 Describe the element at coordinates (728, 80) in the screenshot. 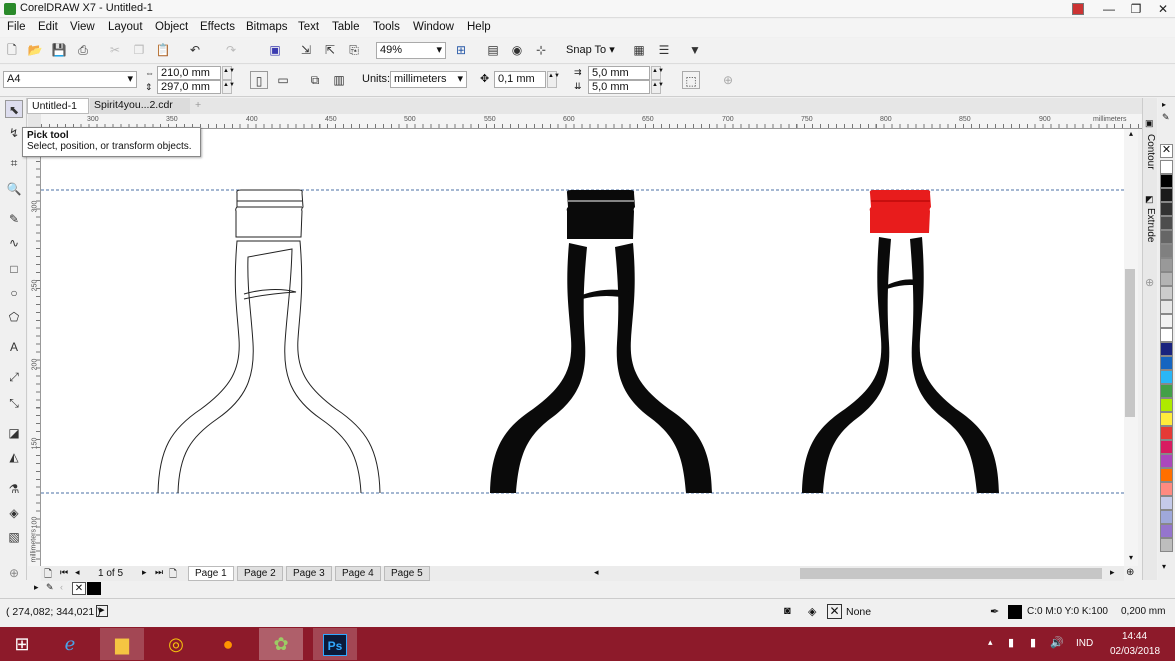

I see `add-icon: ⊕` at that location.